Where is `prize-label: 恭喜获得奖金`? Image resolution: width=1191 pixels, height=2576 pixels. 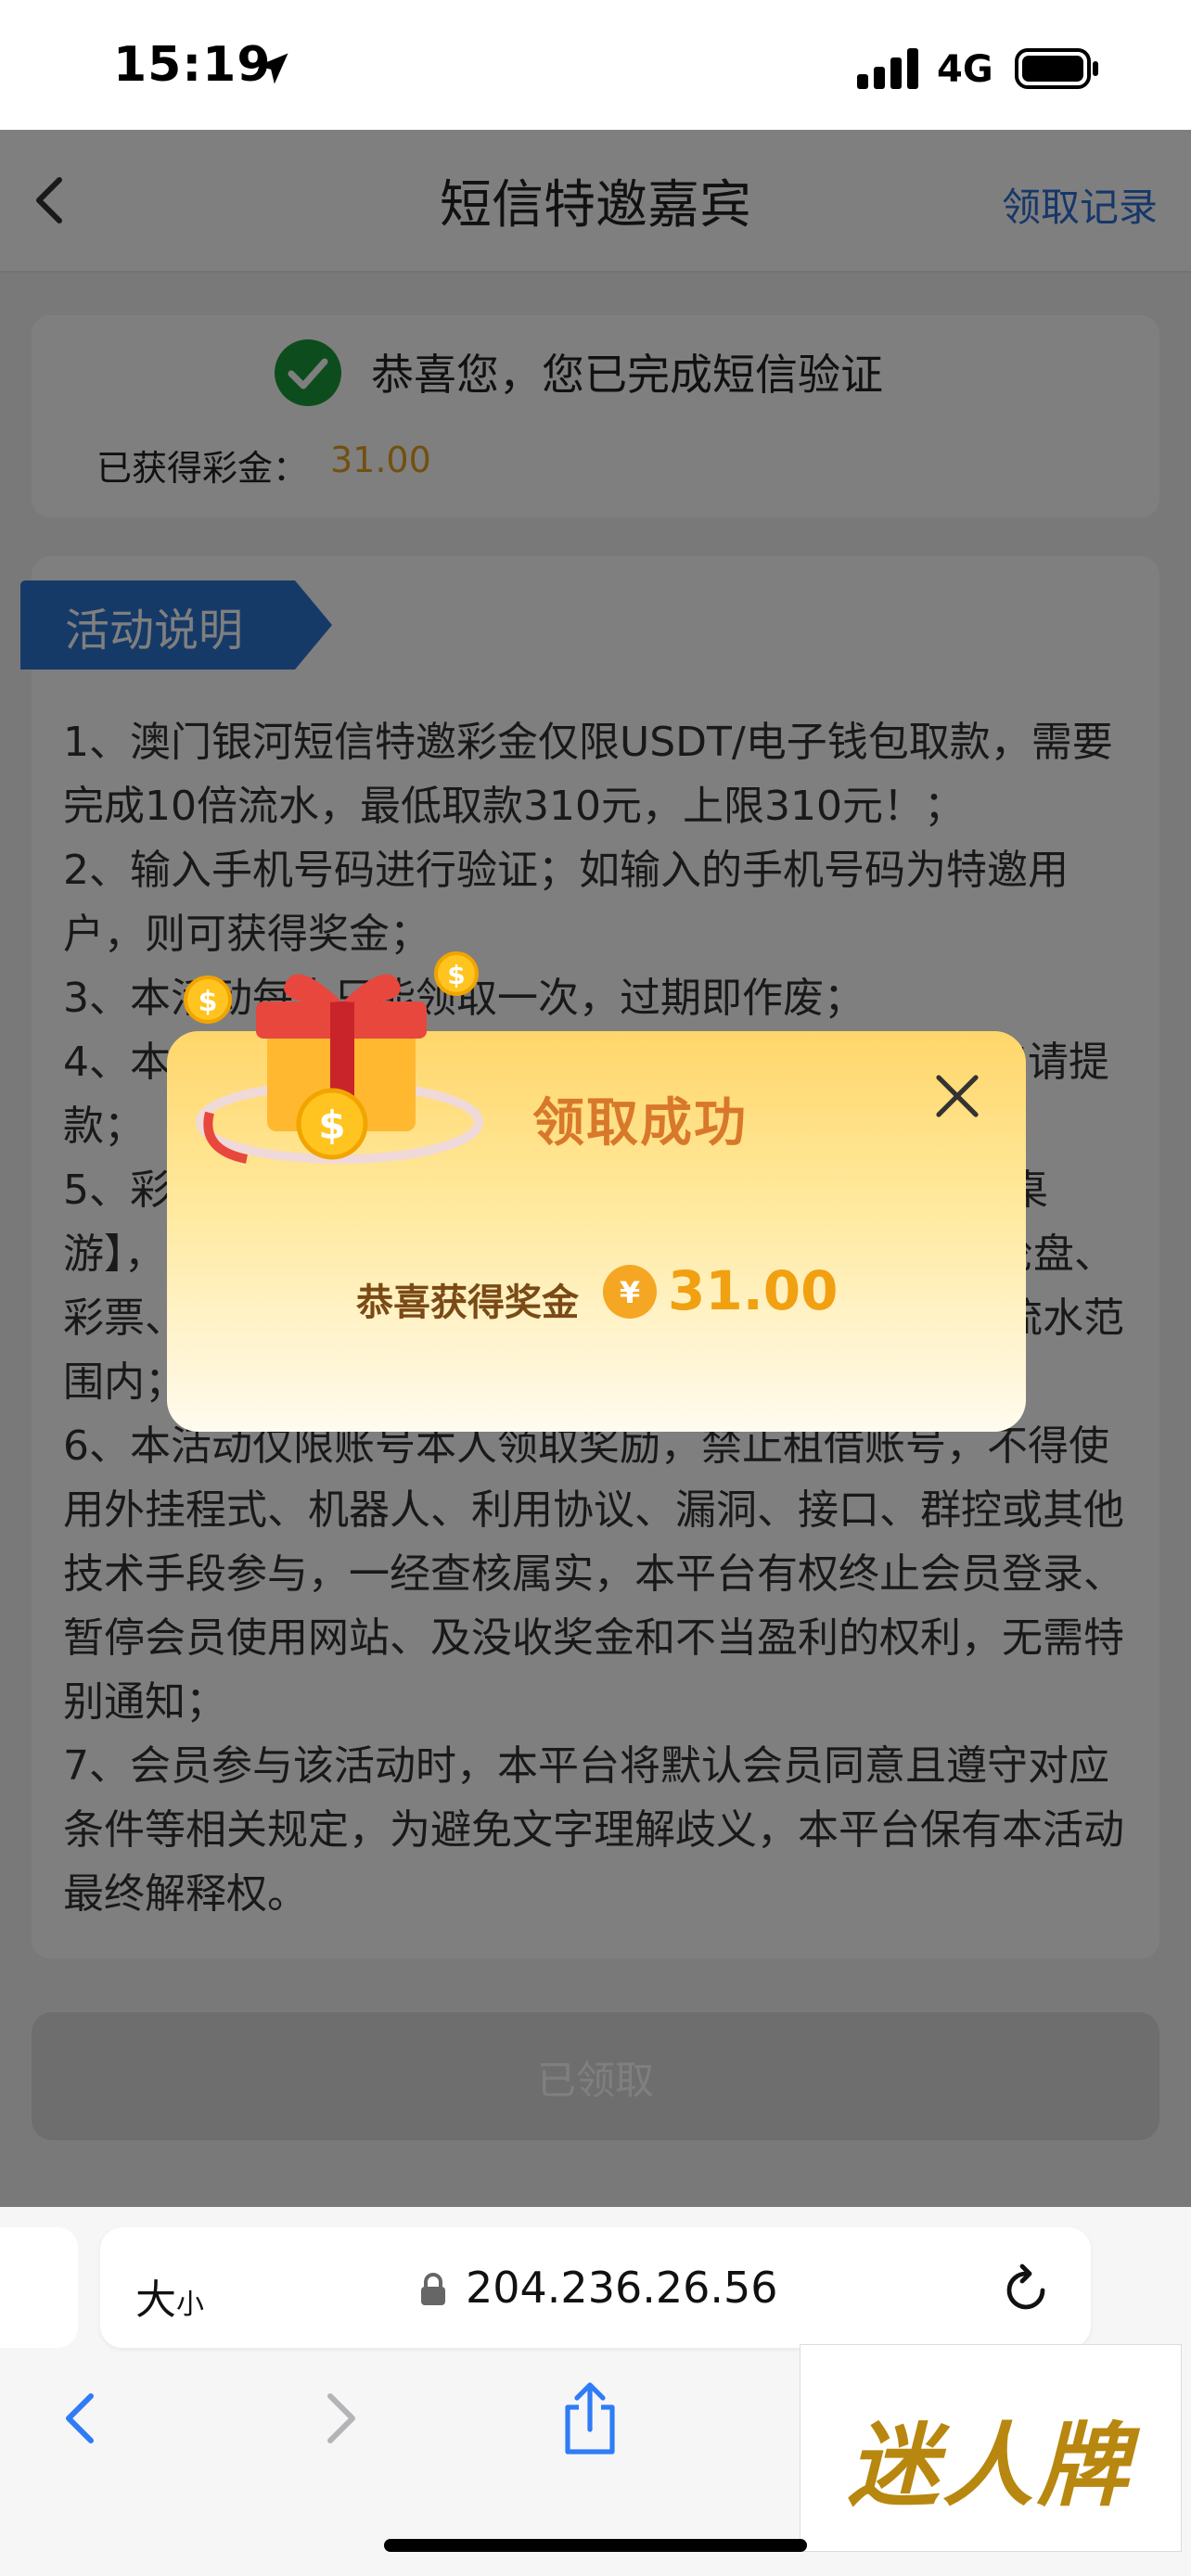
prize-label: 恭喜获得奖金 is located at coordinates (467, 1303).